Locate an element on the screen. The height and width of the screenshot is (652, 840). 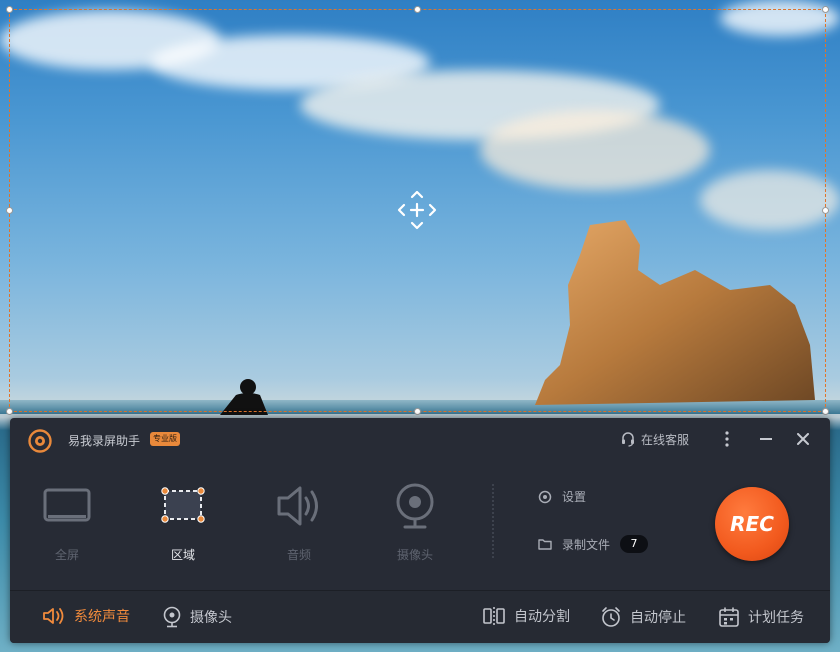
resize-handle-top-right is located at coordinates (825, 9).